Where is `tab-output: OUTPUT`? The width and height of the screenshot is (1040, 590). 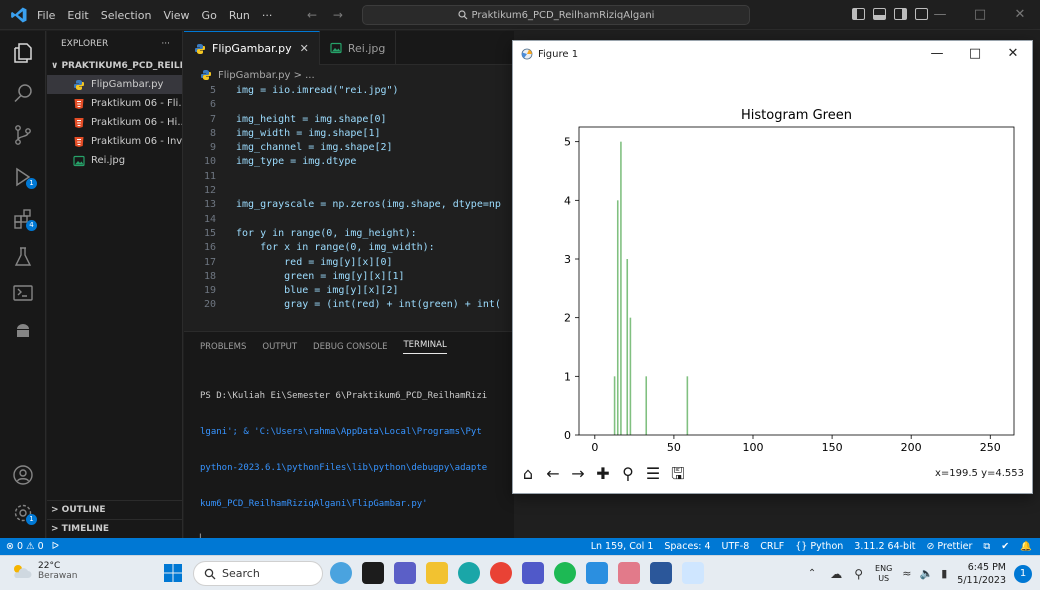 tab-output: OUTPUT is located at coordinates (279, 347).